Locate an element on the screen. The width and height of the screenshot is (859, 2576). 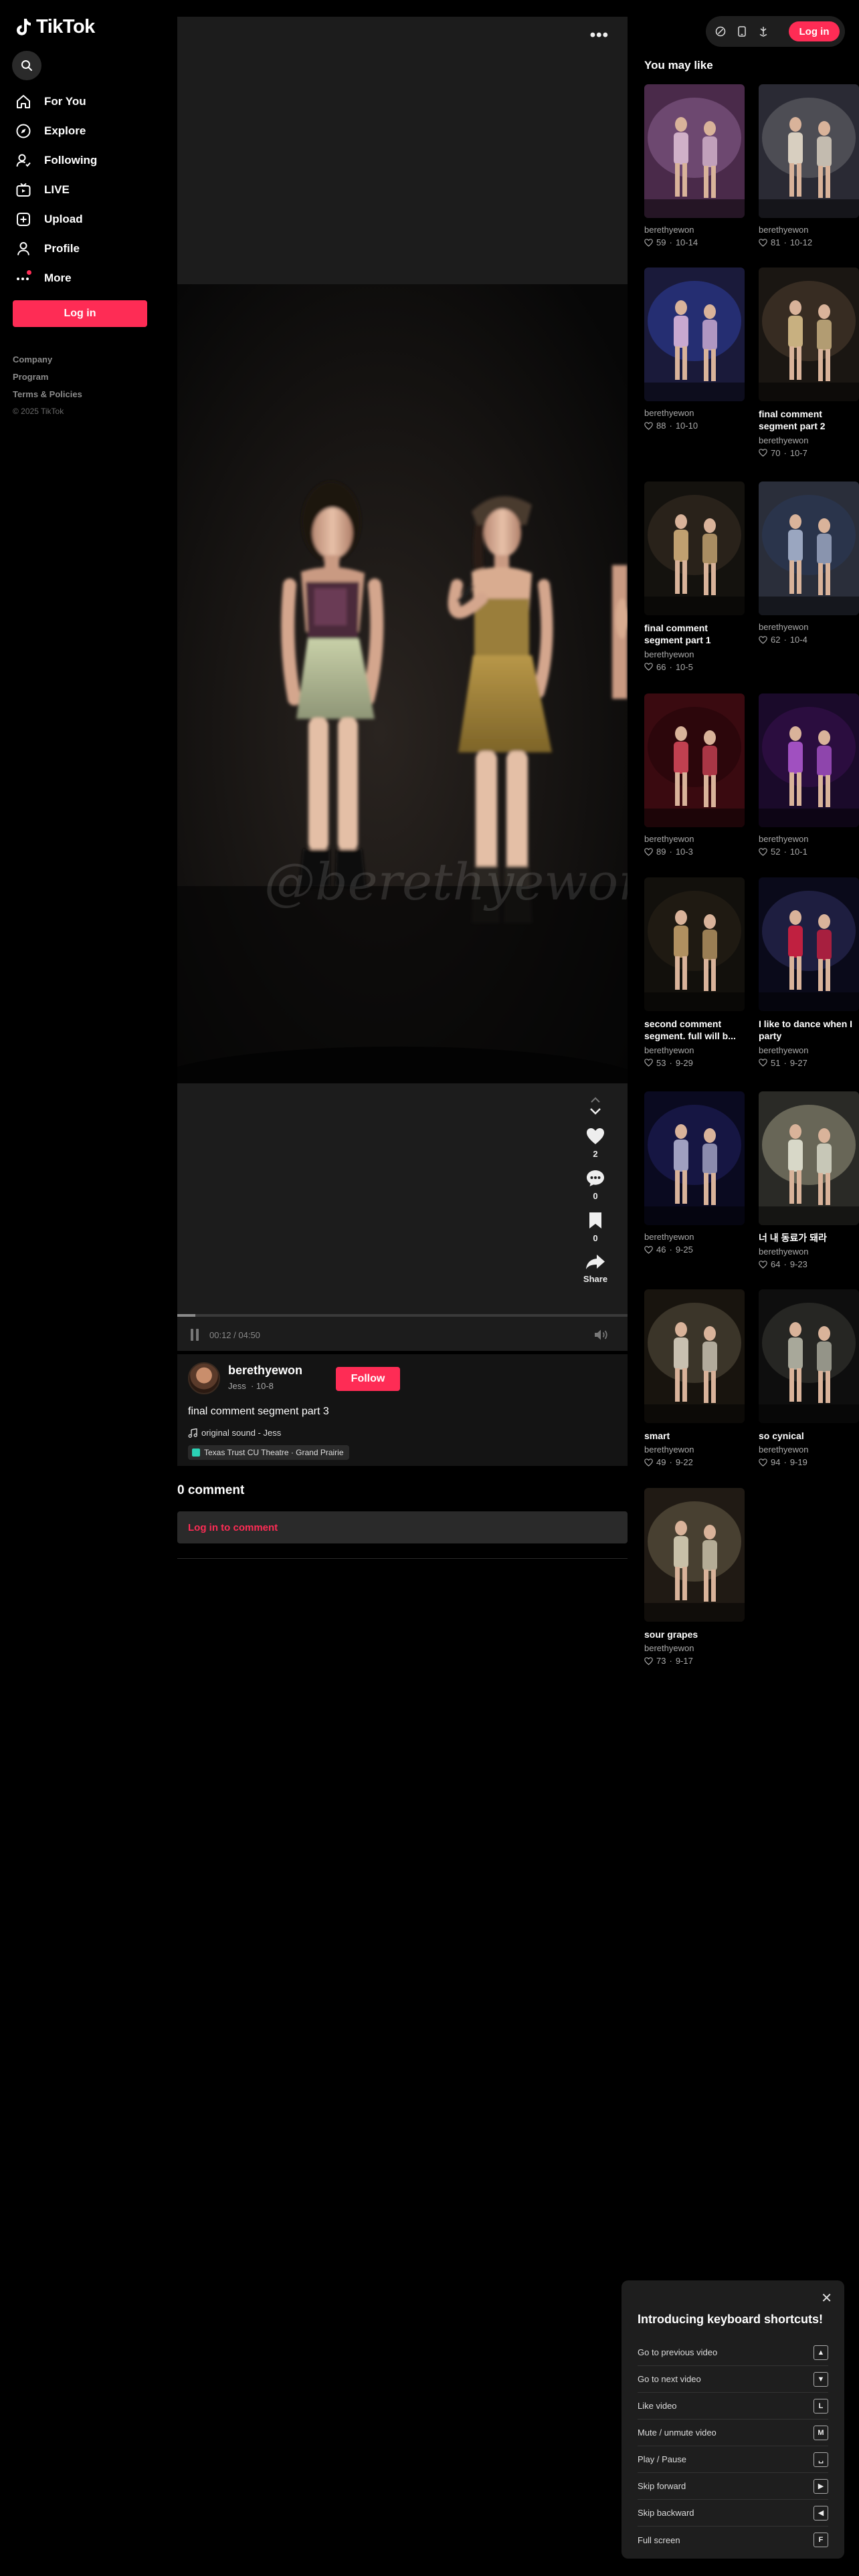
recommendation-card: berethyewon 81 · 10-12 is located at coordinates (809, 166).